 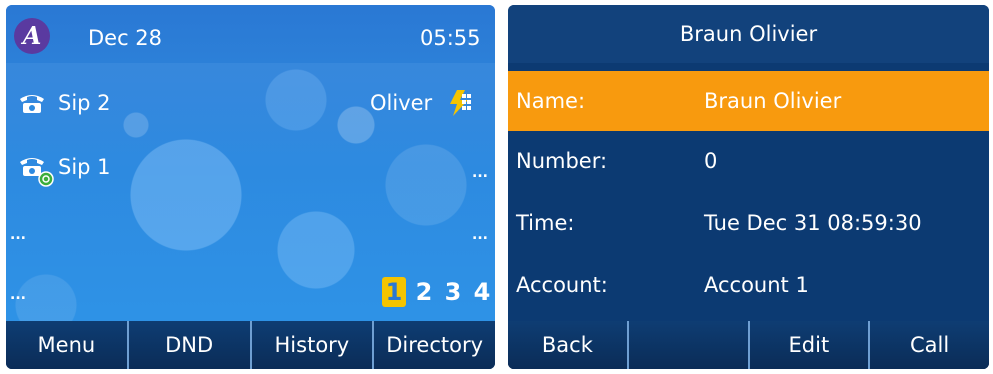 I want to click on call-softkey: Call, so click(x=928, y=345).